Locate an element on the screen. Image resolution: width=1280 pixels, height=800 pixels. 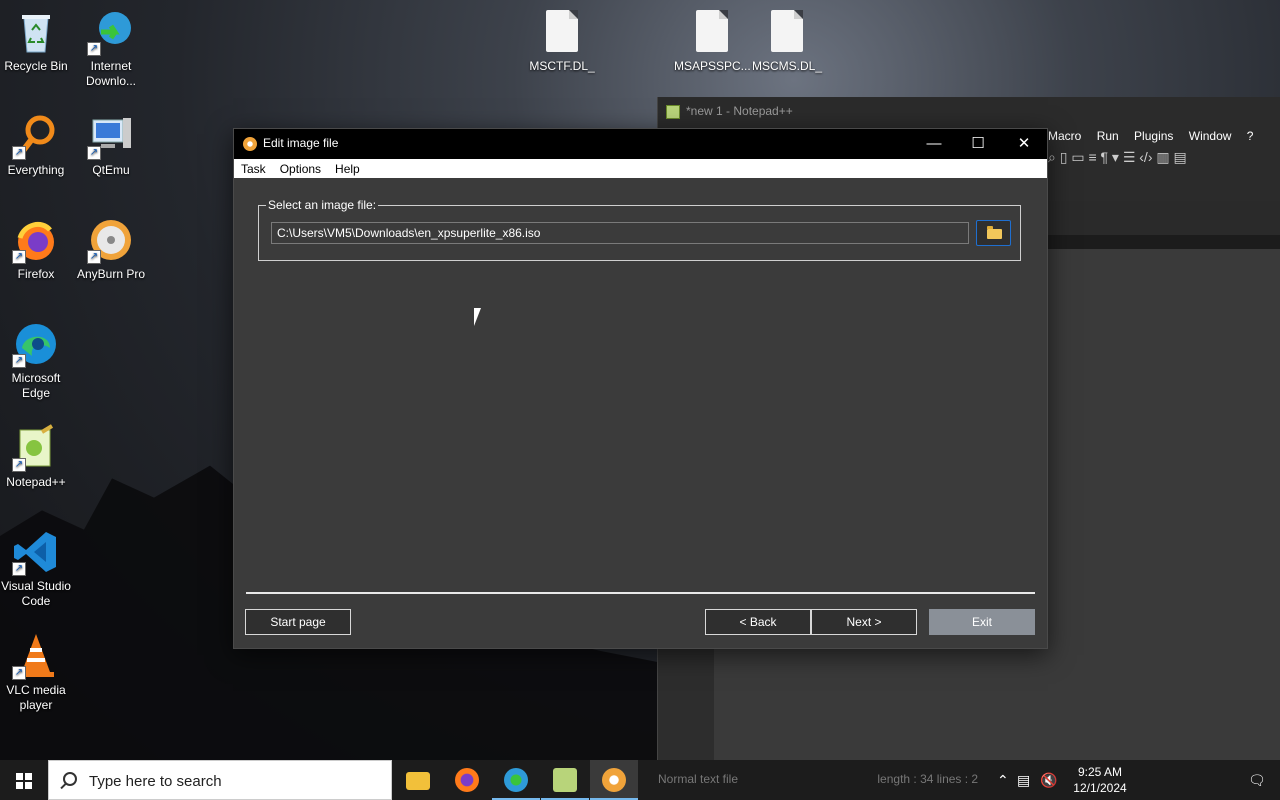
edge-icon: ↗ is located at coordinates (36, 344).